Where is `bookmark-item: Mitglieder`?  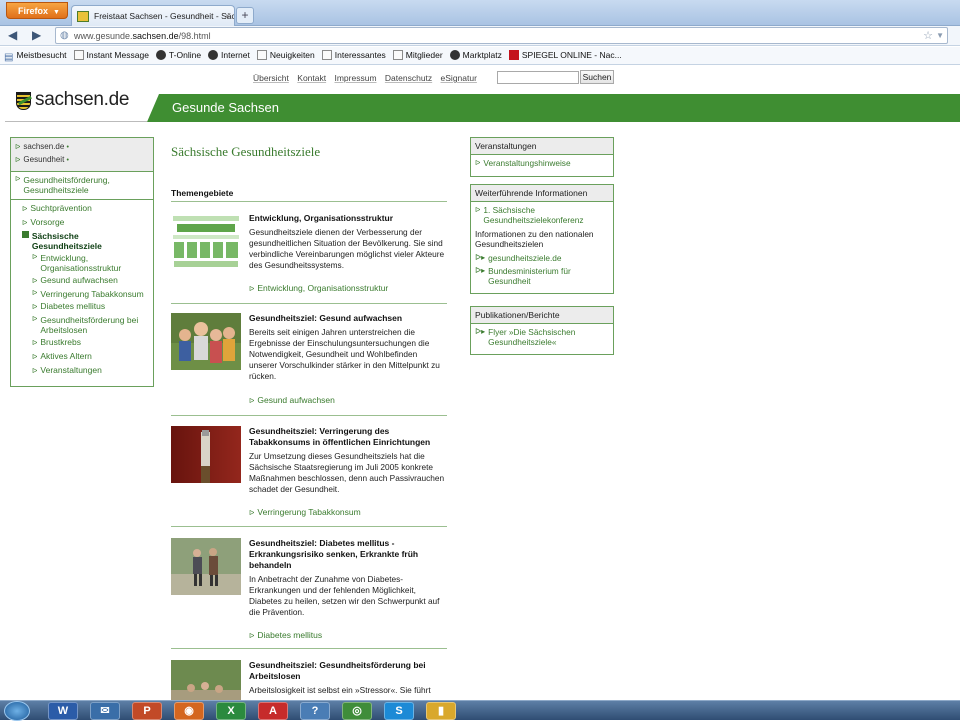 bookmark-item: Mitglieder is located at coordinates (417, 55).